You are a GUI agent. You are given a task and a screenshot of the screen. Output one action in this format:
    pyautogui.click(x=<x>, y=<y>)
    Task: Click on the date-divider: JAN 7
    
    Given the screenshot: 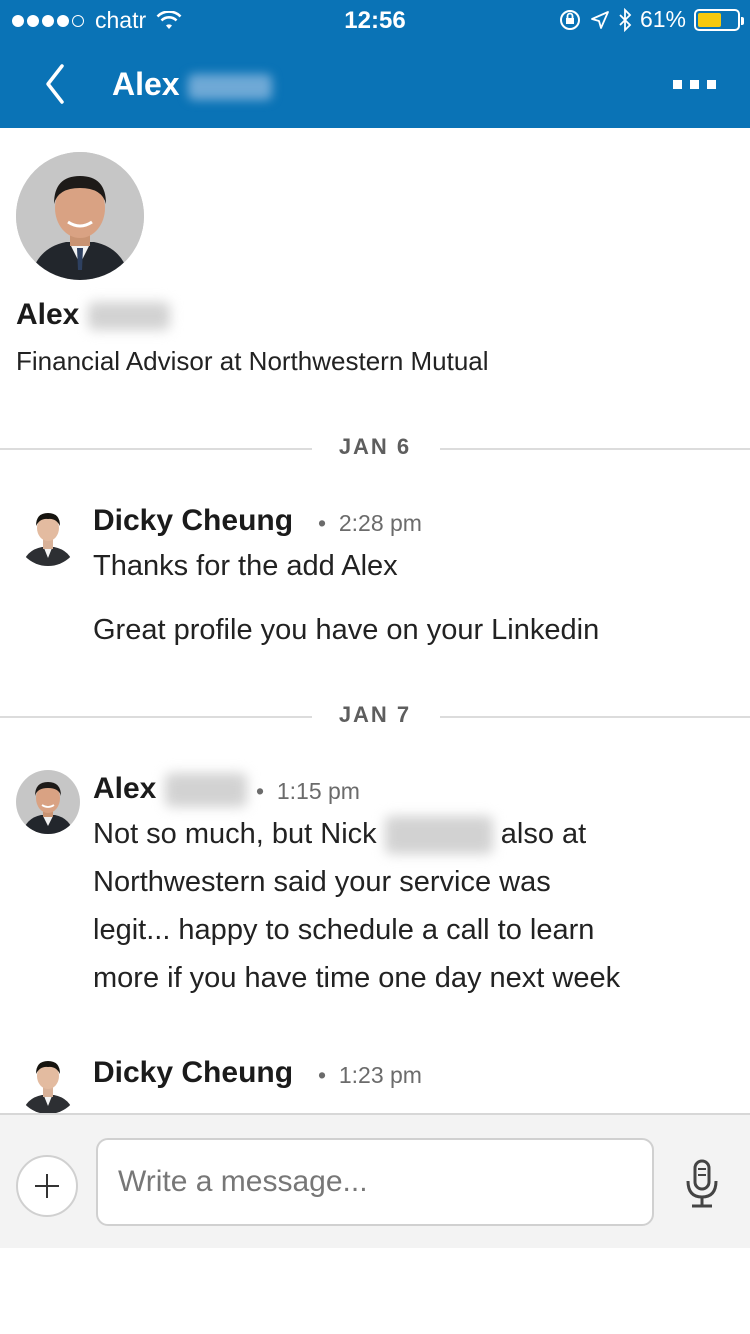 What is the action you would take?
    pyautogui.click(x=375, y=717)
    